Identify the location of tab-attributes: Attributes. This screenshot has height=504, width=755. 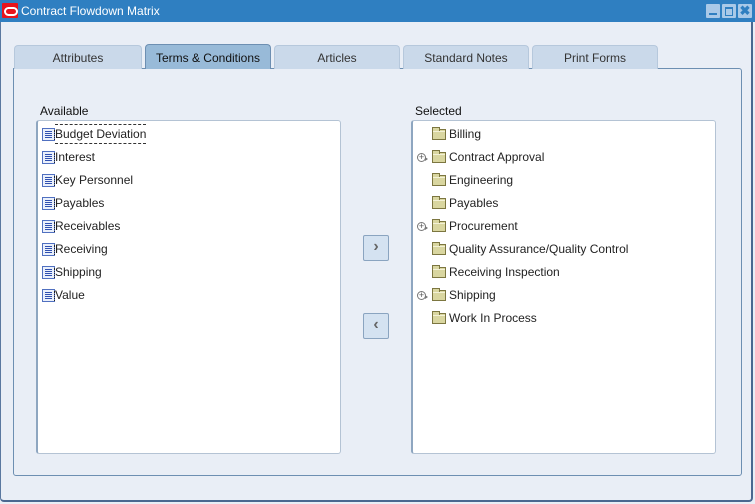
(78, 57).